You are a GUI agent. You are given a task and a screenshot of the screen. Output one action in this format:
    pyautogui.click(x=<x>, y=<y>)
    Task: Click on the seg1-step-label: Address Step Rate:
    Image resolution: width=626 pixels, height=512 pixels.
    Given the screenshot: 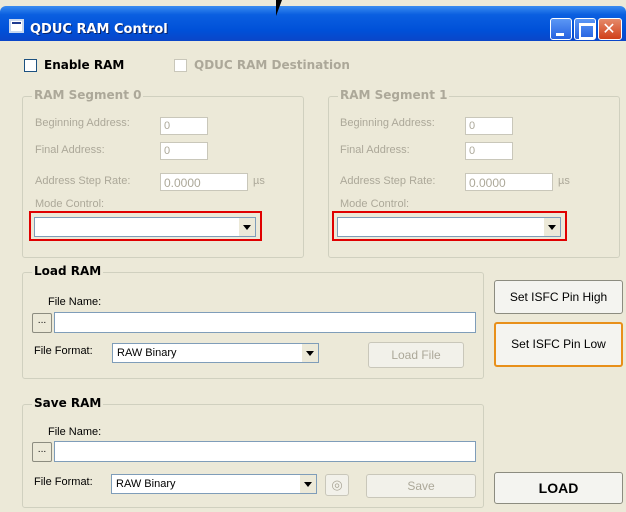 What is the action you would take?
    pyautogui.click(x=388, y=181)
    